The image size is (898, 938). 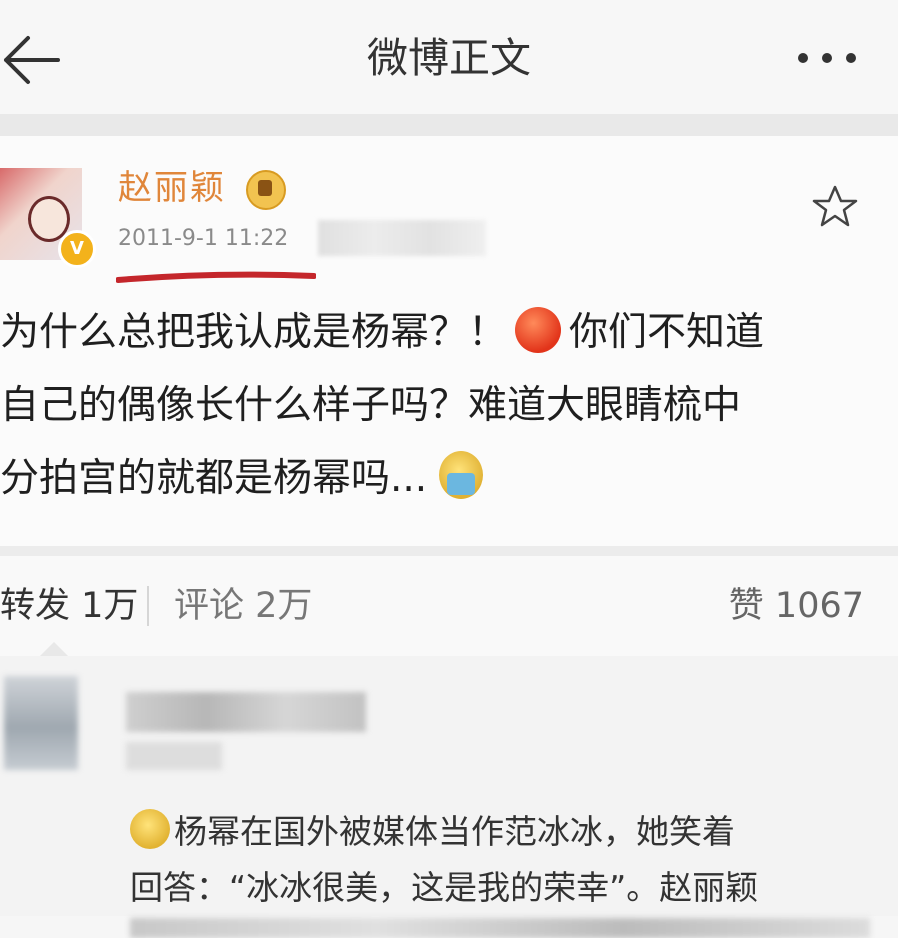 I want to click on angry-emoji-icon, so click(x=538, y=330).